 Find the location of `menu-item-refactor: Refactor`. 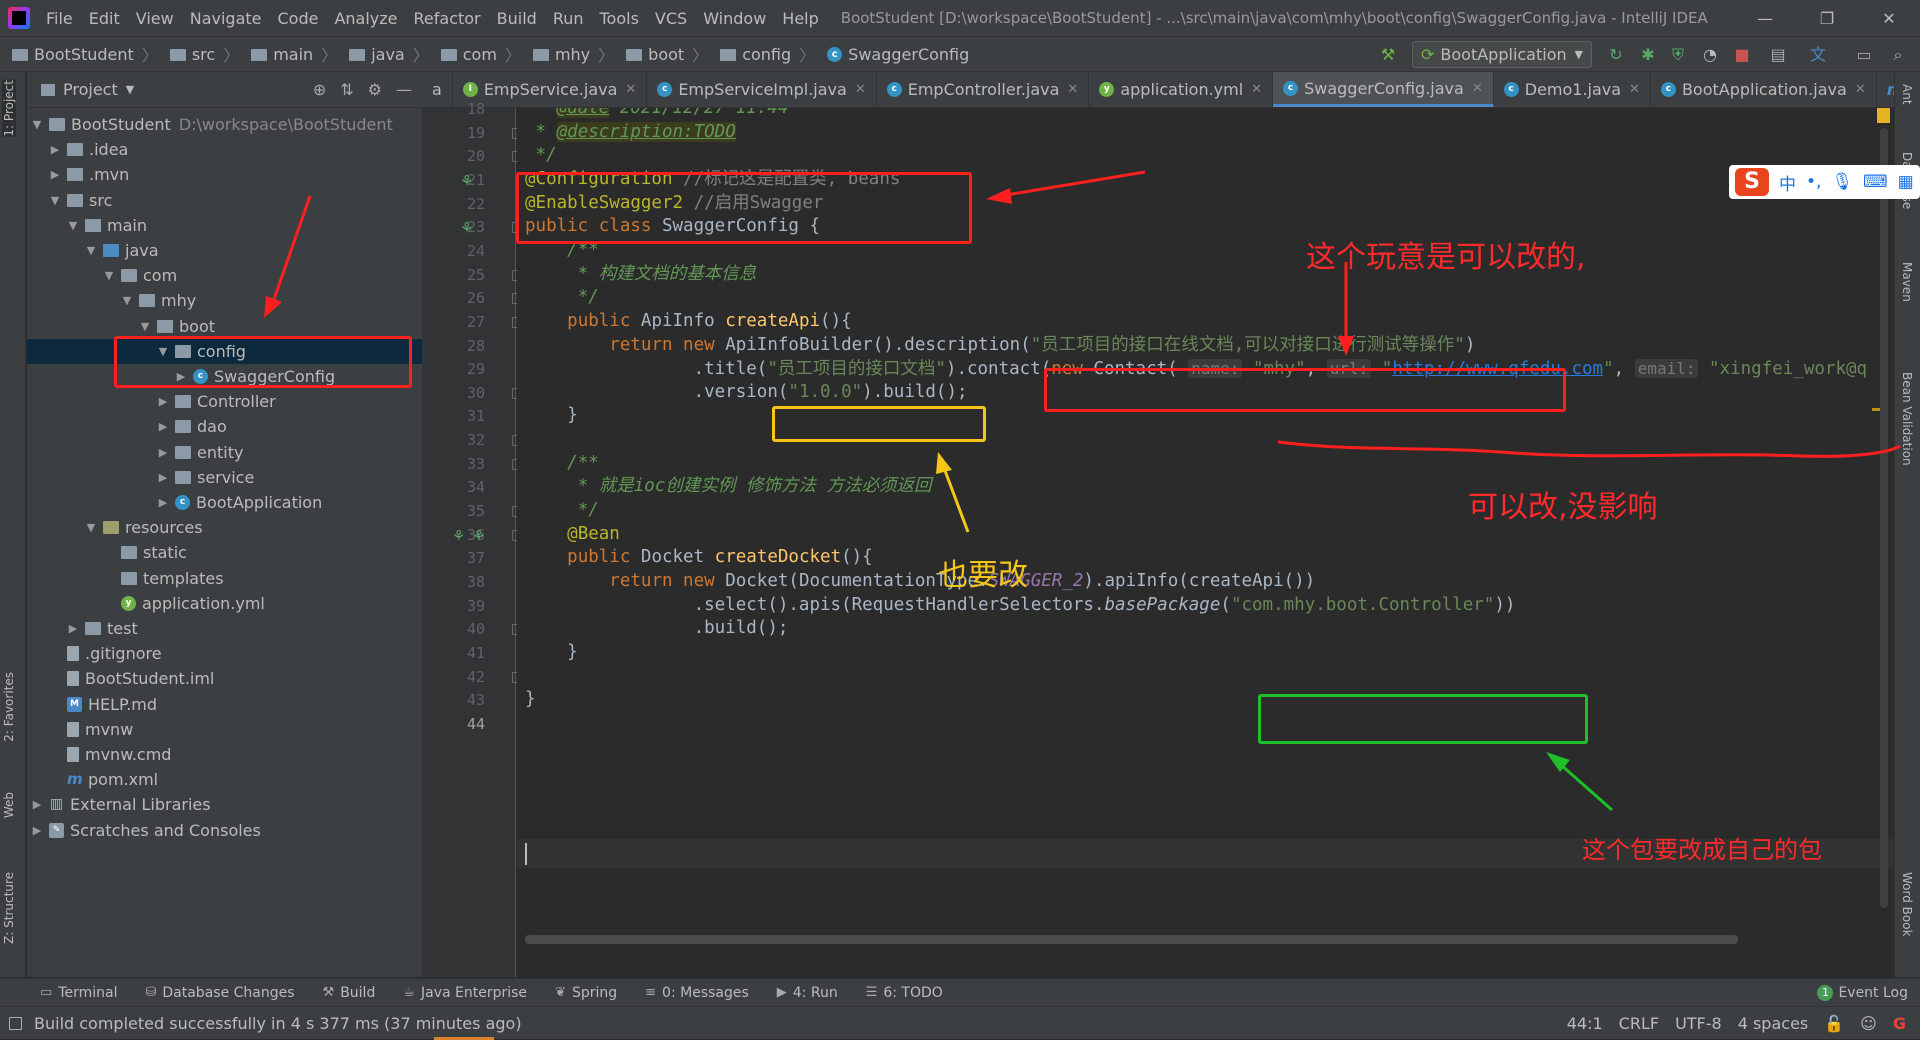

menu-item-refactor: Refactor is located at coordinates (447, 18).